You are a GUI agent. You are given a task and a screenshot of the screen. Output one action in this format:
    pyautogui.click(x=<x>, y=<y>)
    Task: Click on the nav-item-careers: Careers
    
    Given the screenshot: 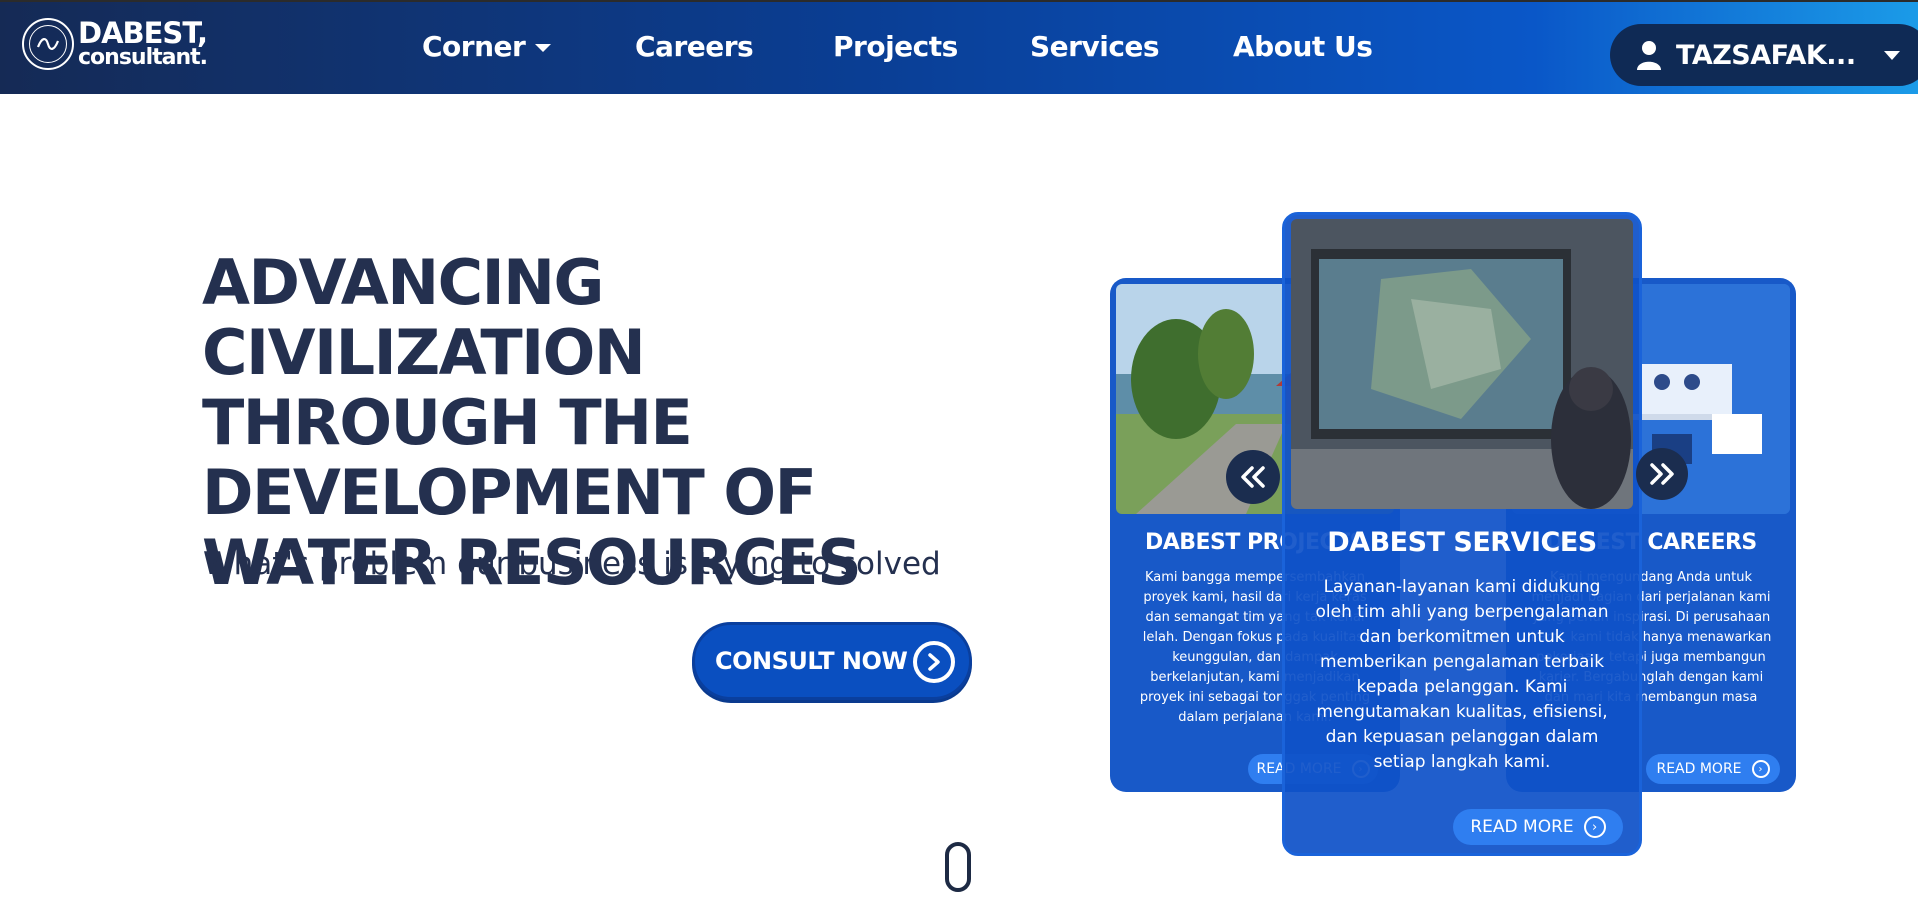 What is the action you would take?
    pyautogui.click(x=694, y=46)
    